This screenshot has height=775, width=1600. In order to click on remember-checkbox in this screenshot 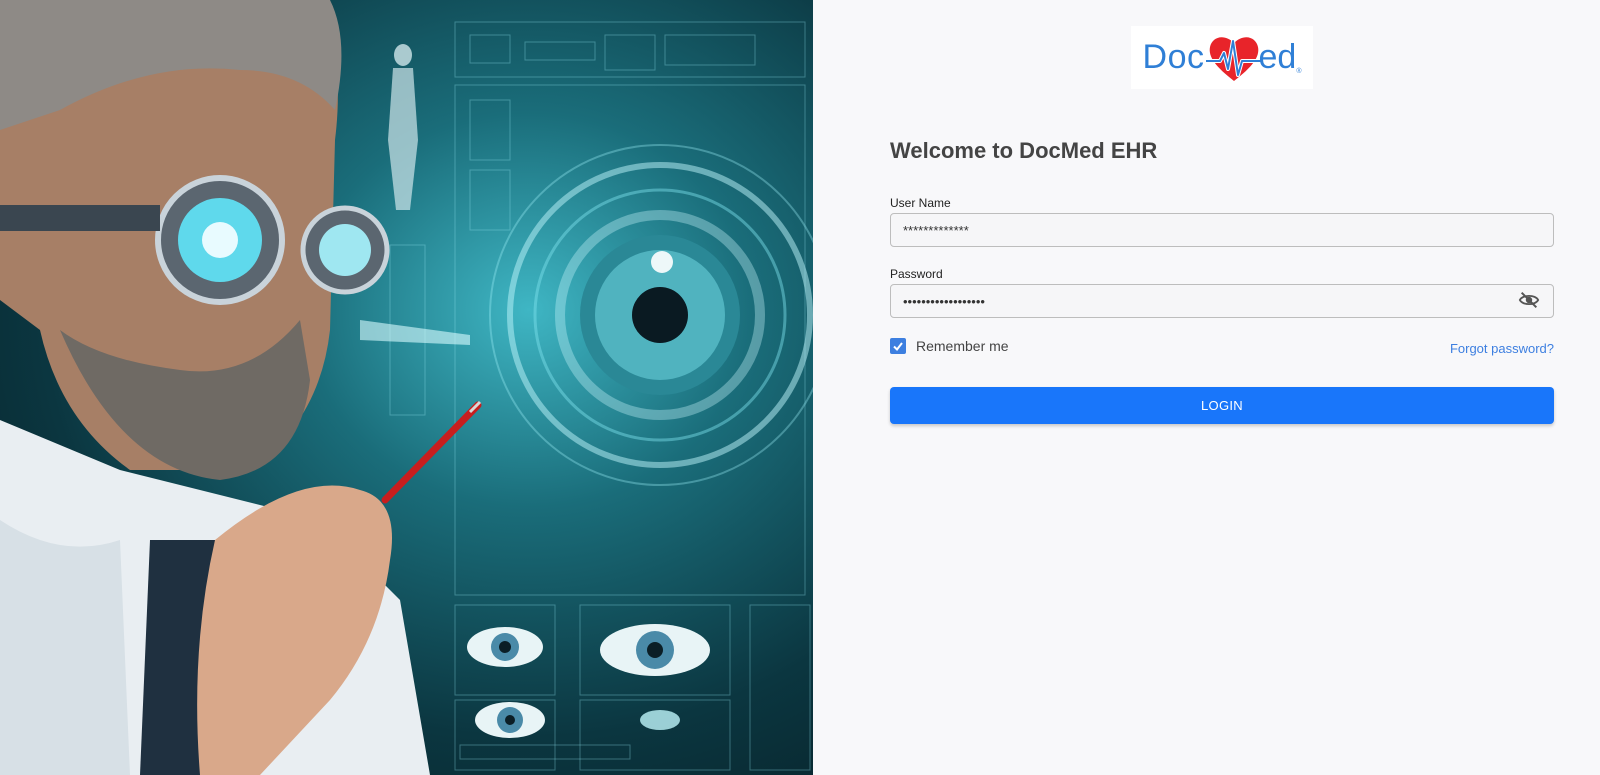, I will do `click(898, 346)`.